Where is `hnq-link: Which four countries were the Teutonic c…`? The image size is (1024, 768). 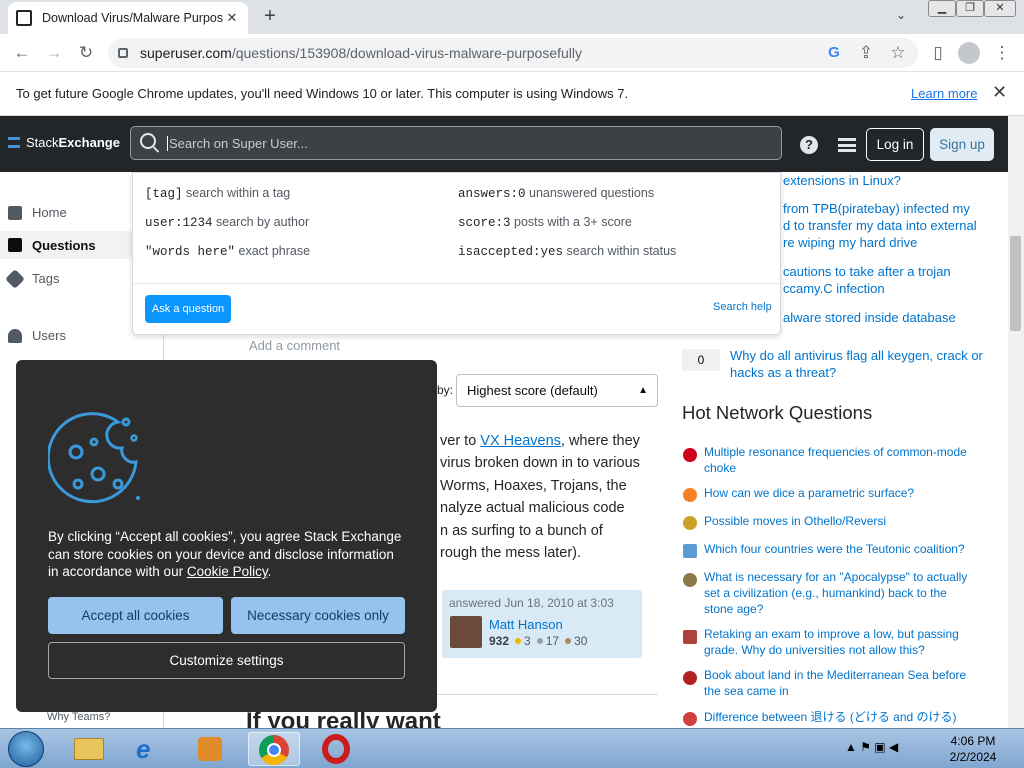
hnq-link: Which four countries were the Teutonic c… is located at coordinates (839, 549).